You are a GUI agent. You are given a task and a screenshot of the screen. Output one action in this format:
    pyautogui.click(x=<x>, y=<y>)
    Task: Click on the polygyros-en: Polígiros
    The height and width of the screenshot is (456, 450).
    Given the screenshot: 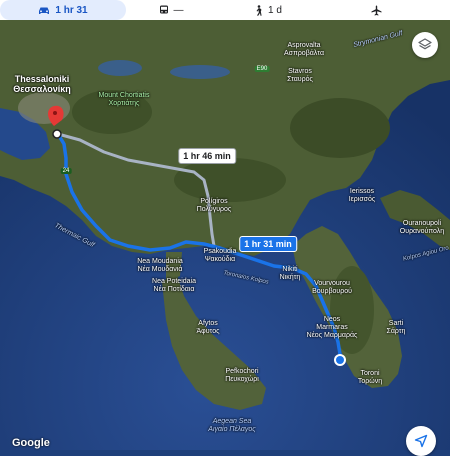 What is the action you would take?
    pyautogui.click(x=214, y=201)
    